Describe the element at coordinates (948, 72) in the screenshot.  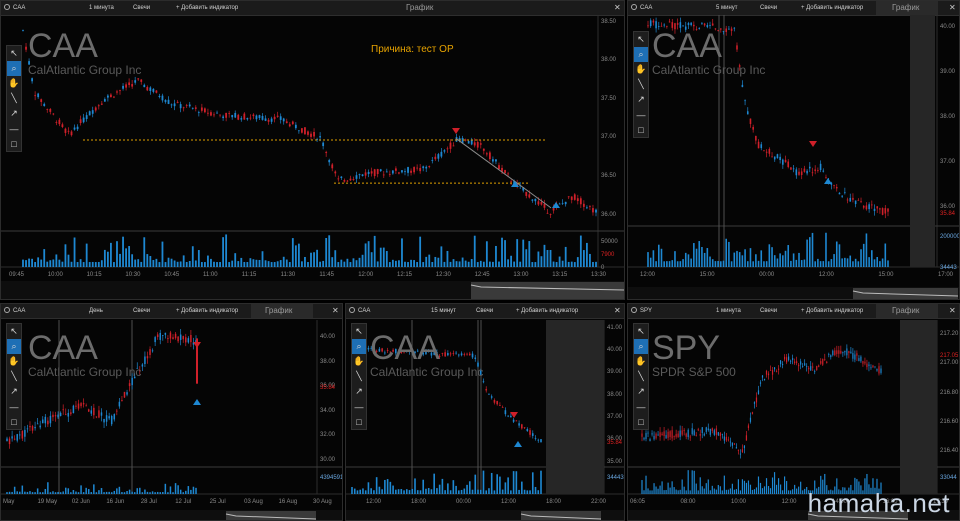
I see `y-tick-label: 39.00` at that location.